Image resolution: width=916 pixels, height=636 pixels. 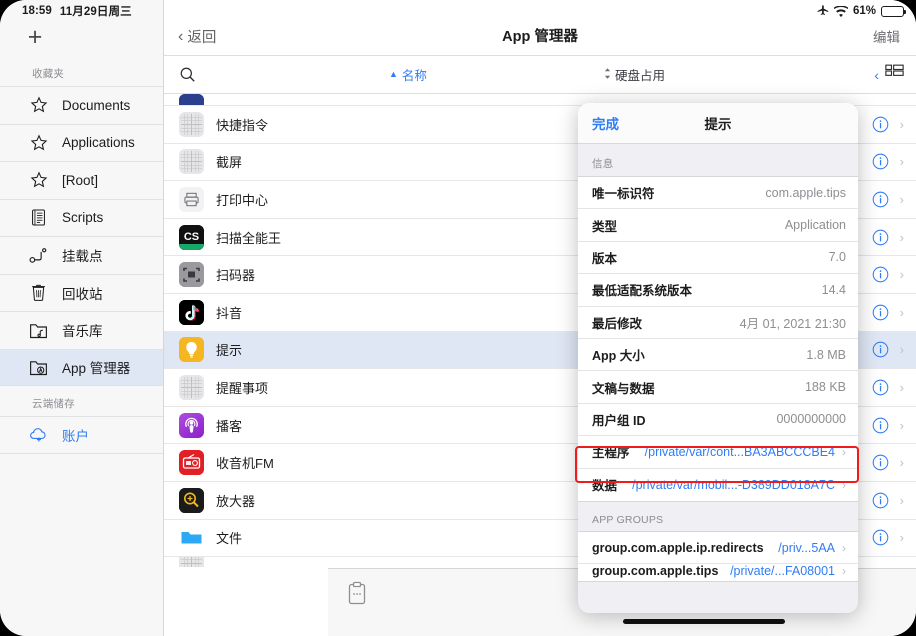 What do you see at coordinates (242, 200) in the screenshot?
I see `app-name: 打印中心` at bounding box center [242, 200].